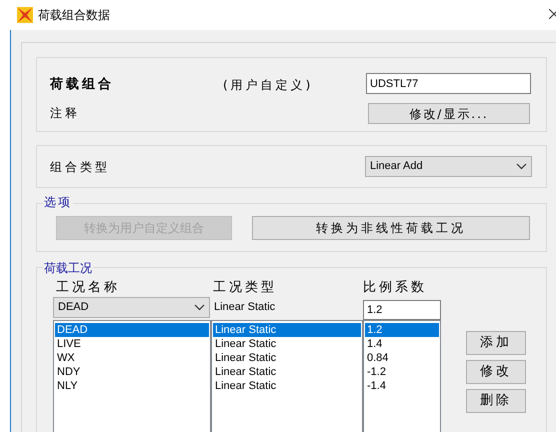 The image size is (556, 432). I want to click on case-action-button: 删除, so click(496, 401).